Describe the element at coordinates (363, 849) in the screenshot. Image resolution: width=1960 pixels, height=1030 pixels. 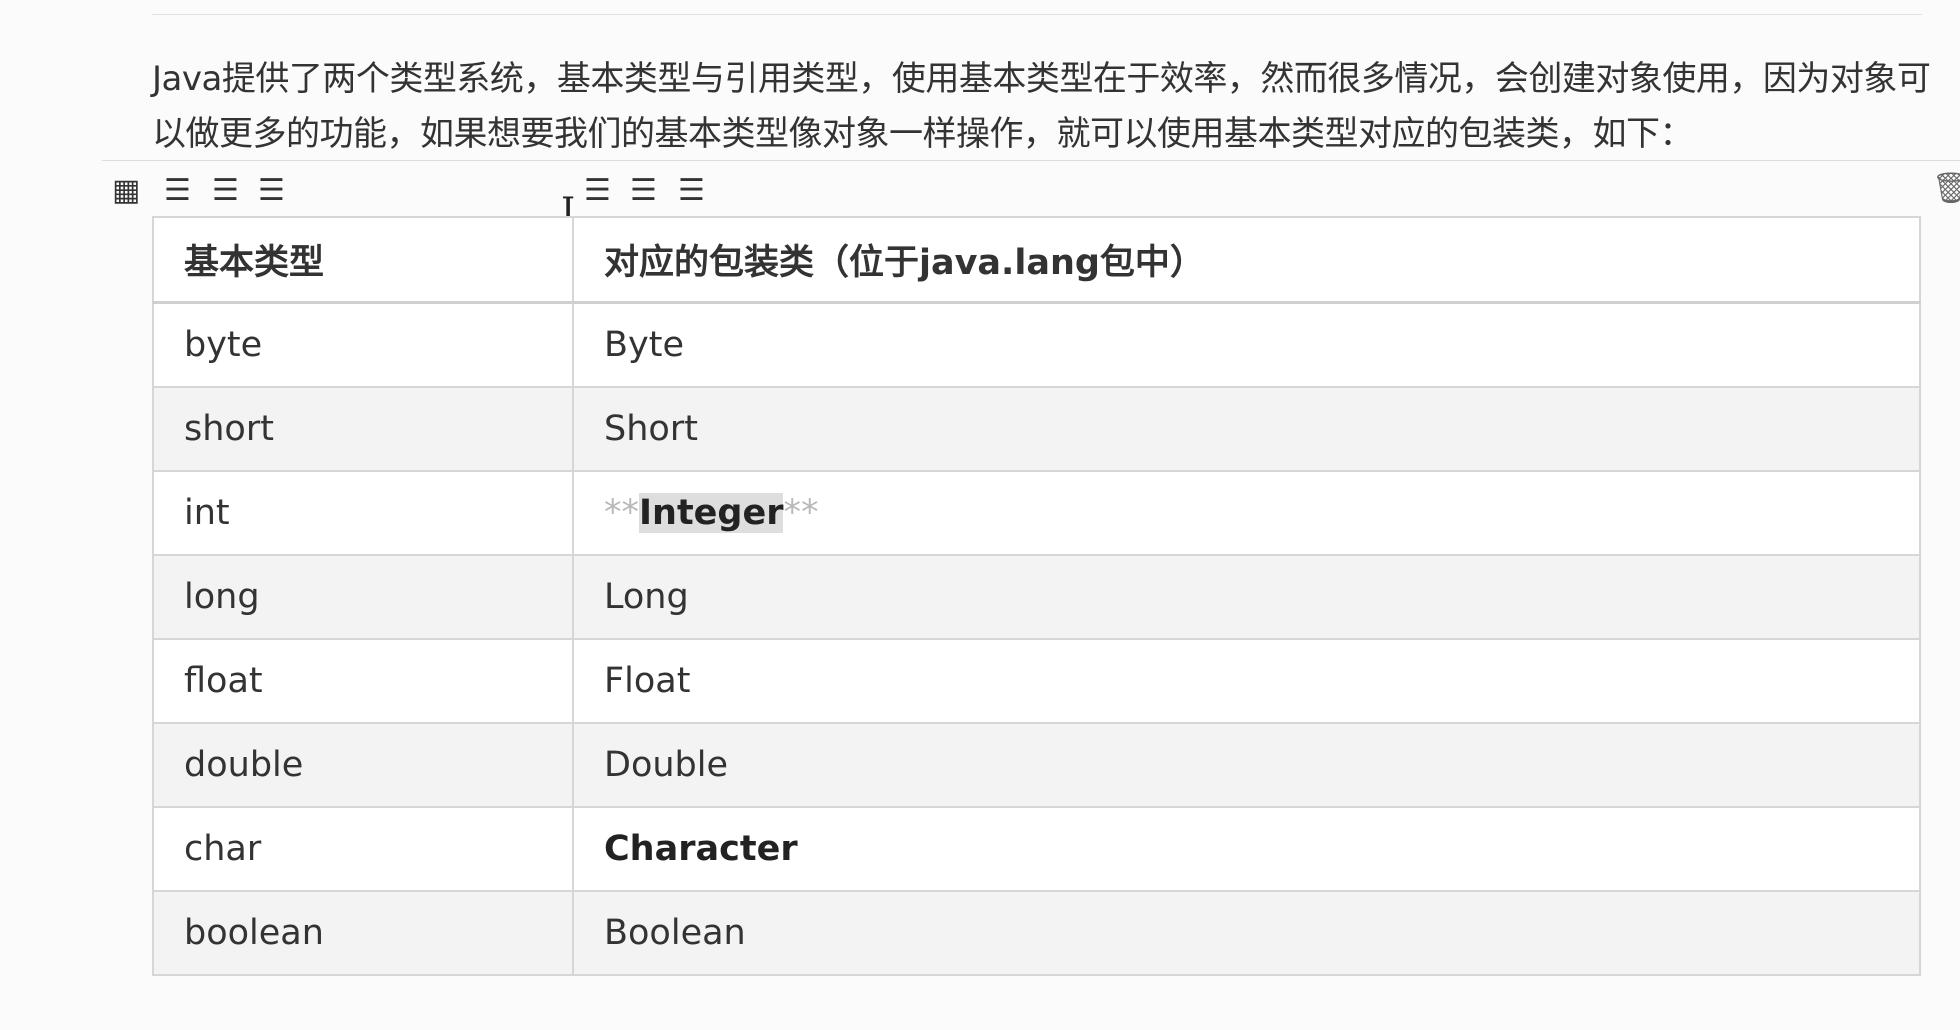
I see `table-cell: char` at that location.